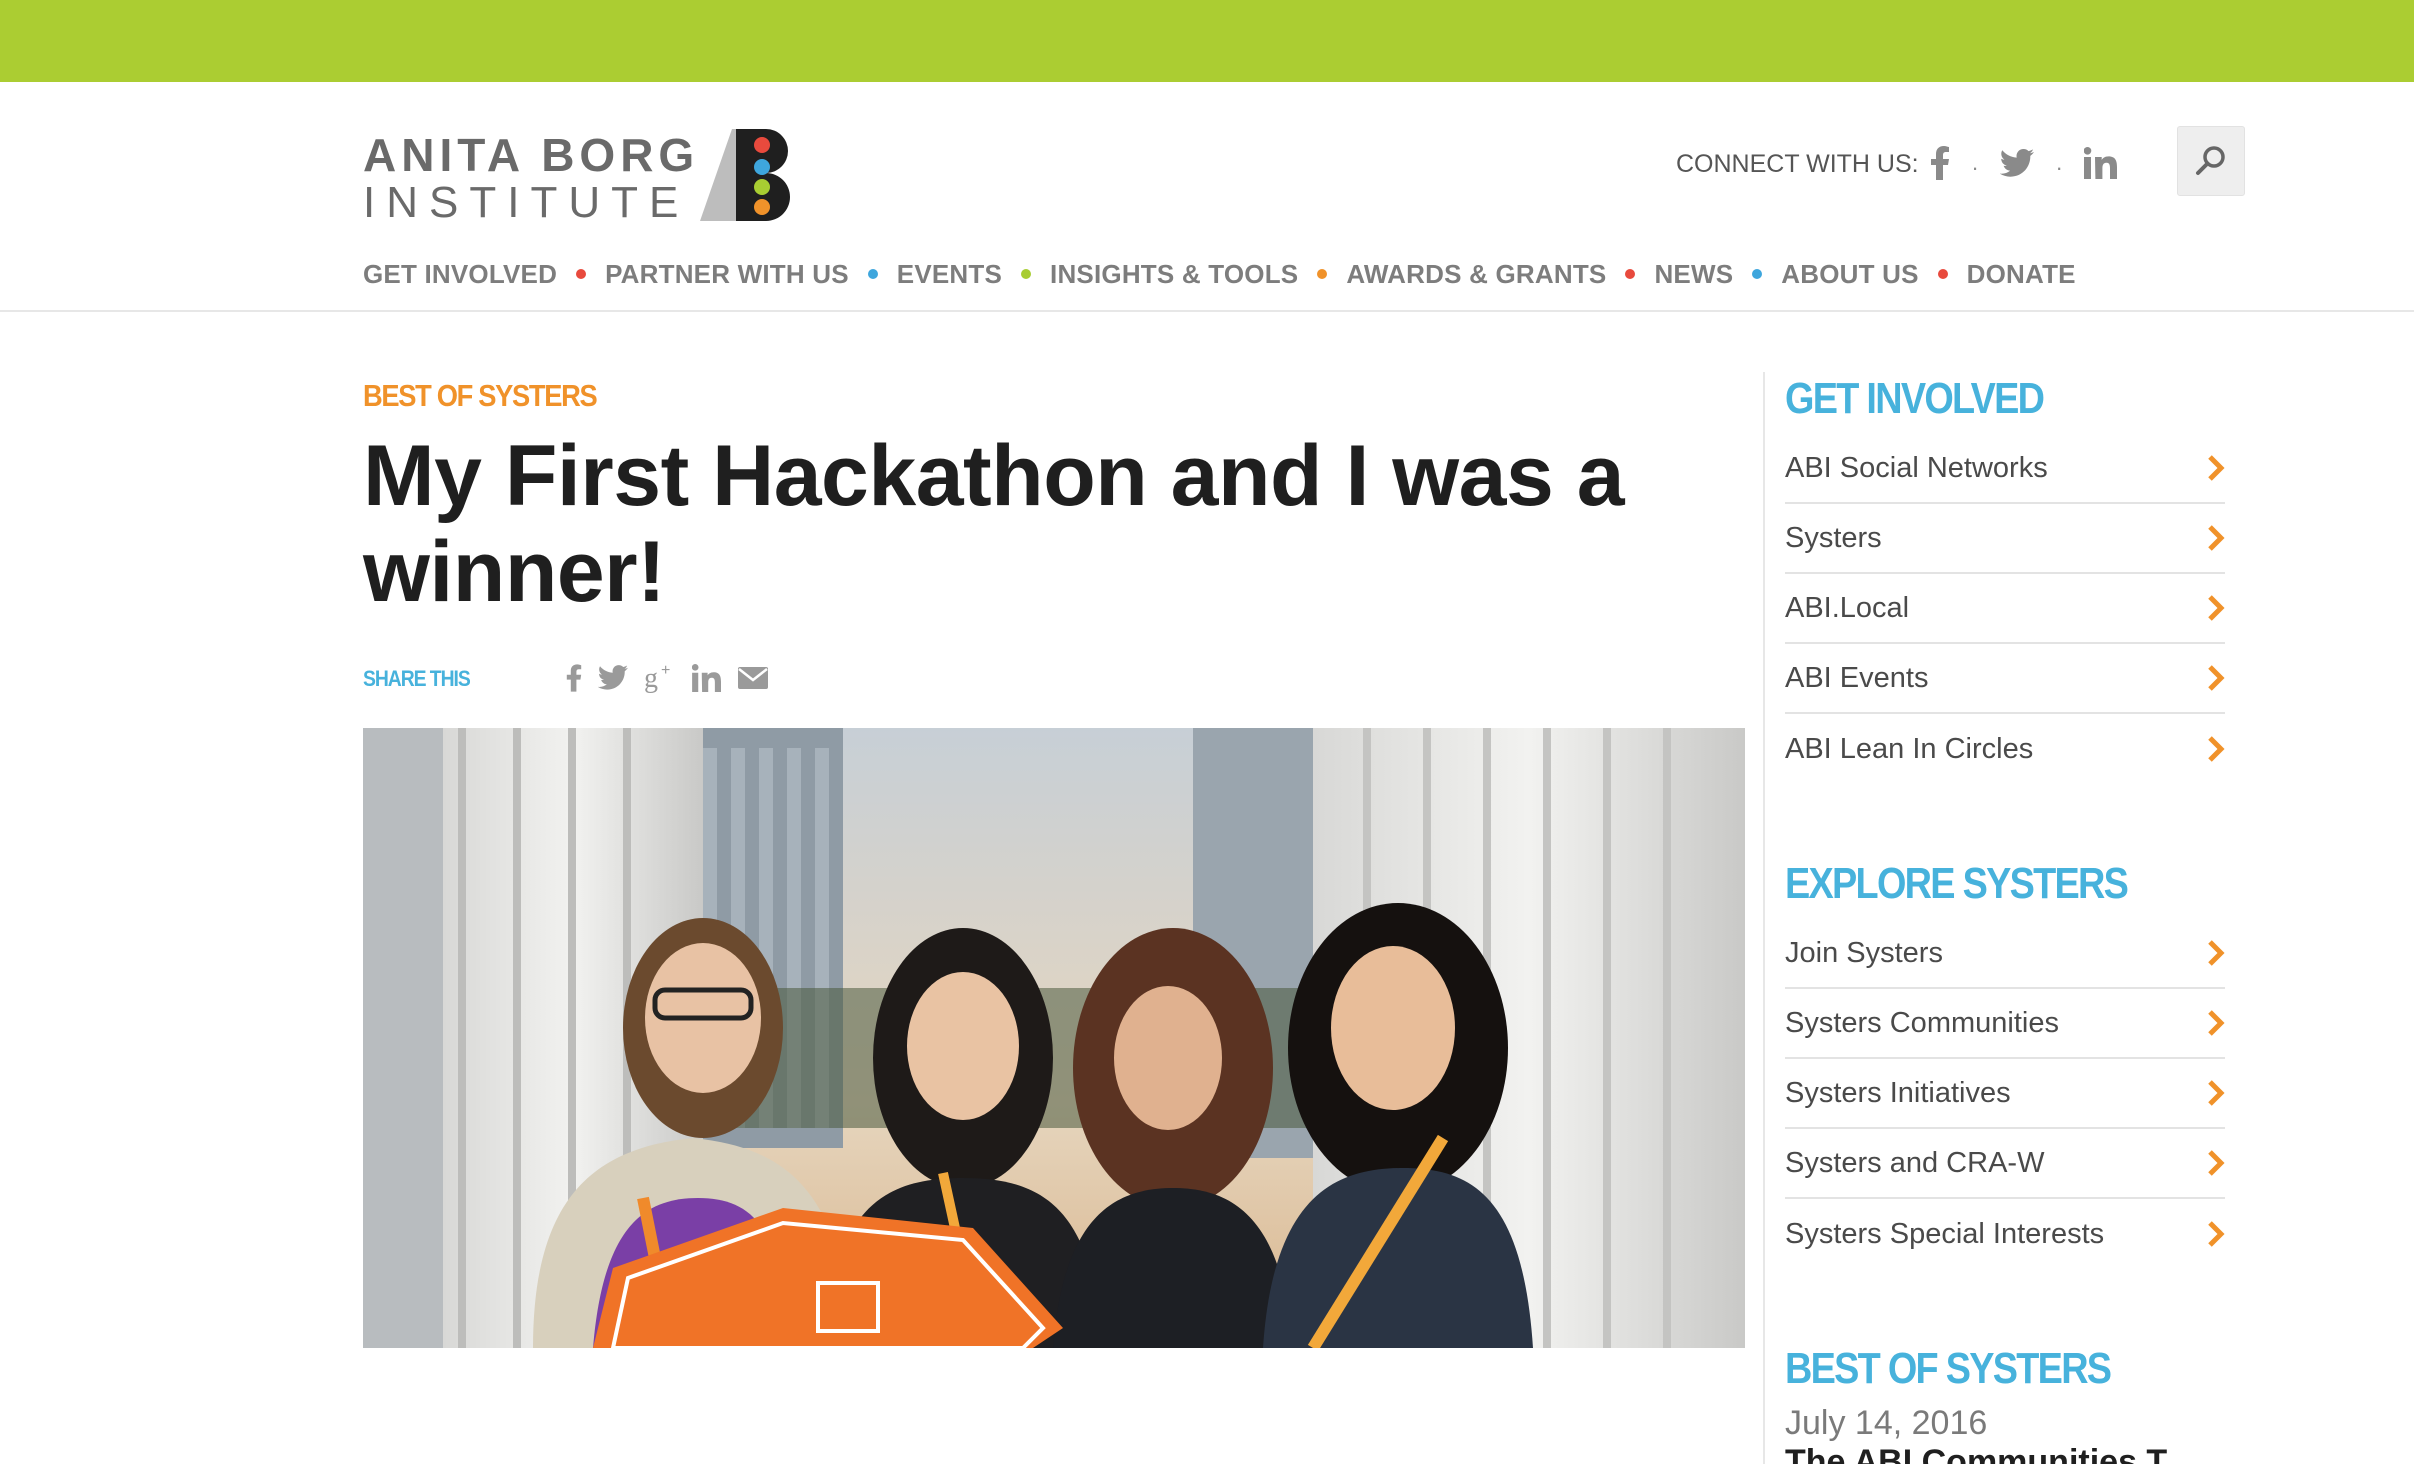  Describe the element at coordinates (2005, 679) in the screenshot. I see `sidebar-item-abi-events: ABI Events` at that location.